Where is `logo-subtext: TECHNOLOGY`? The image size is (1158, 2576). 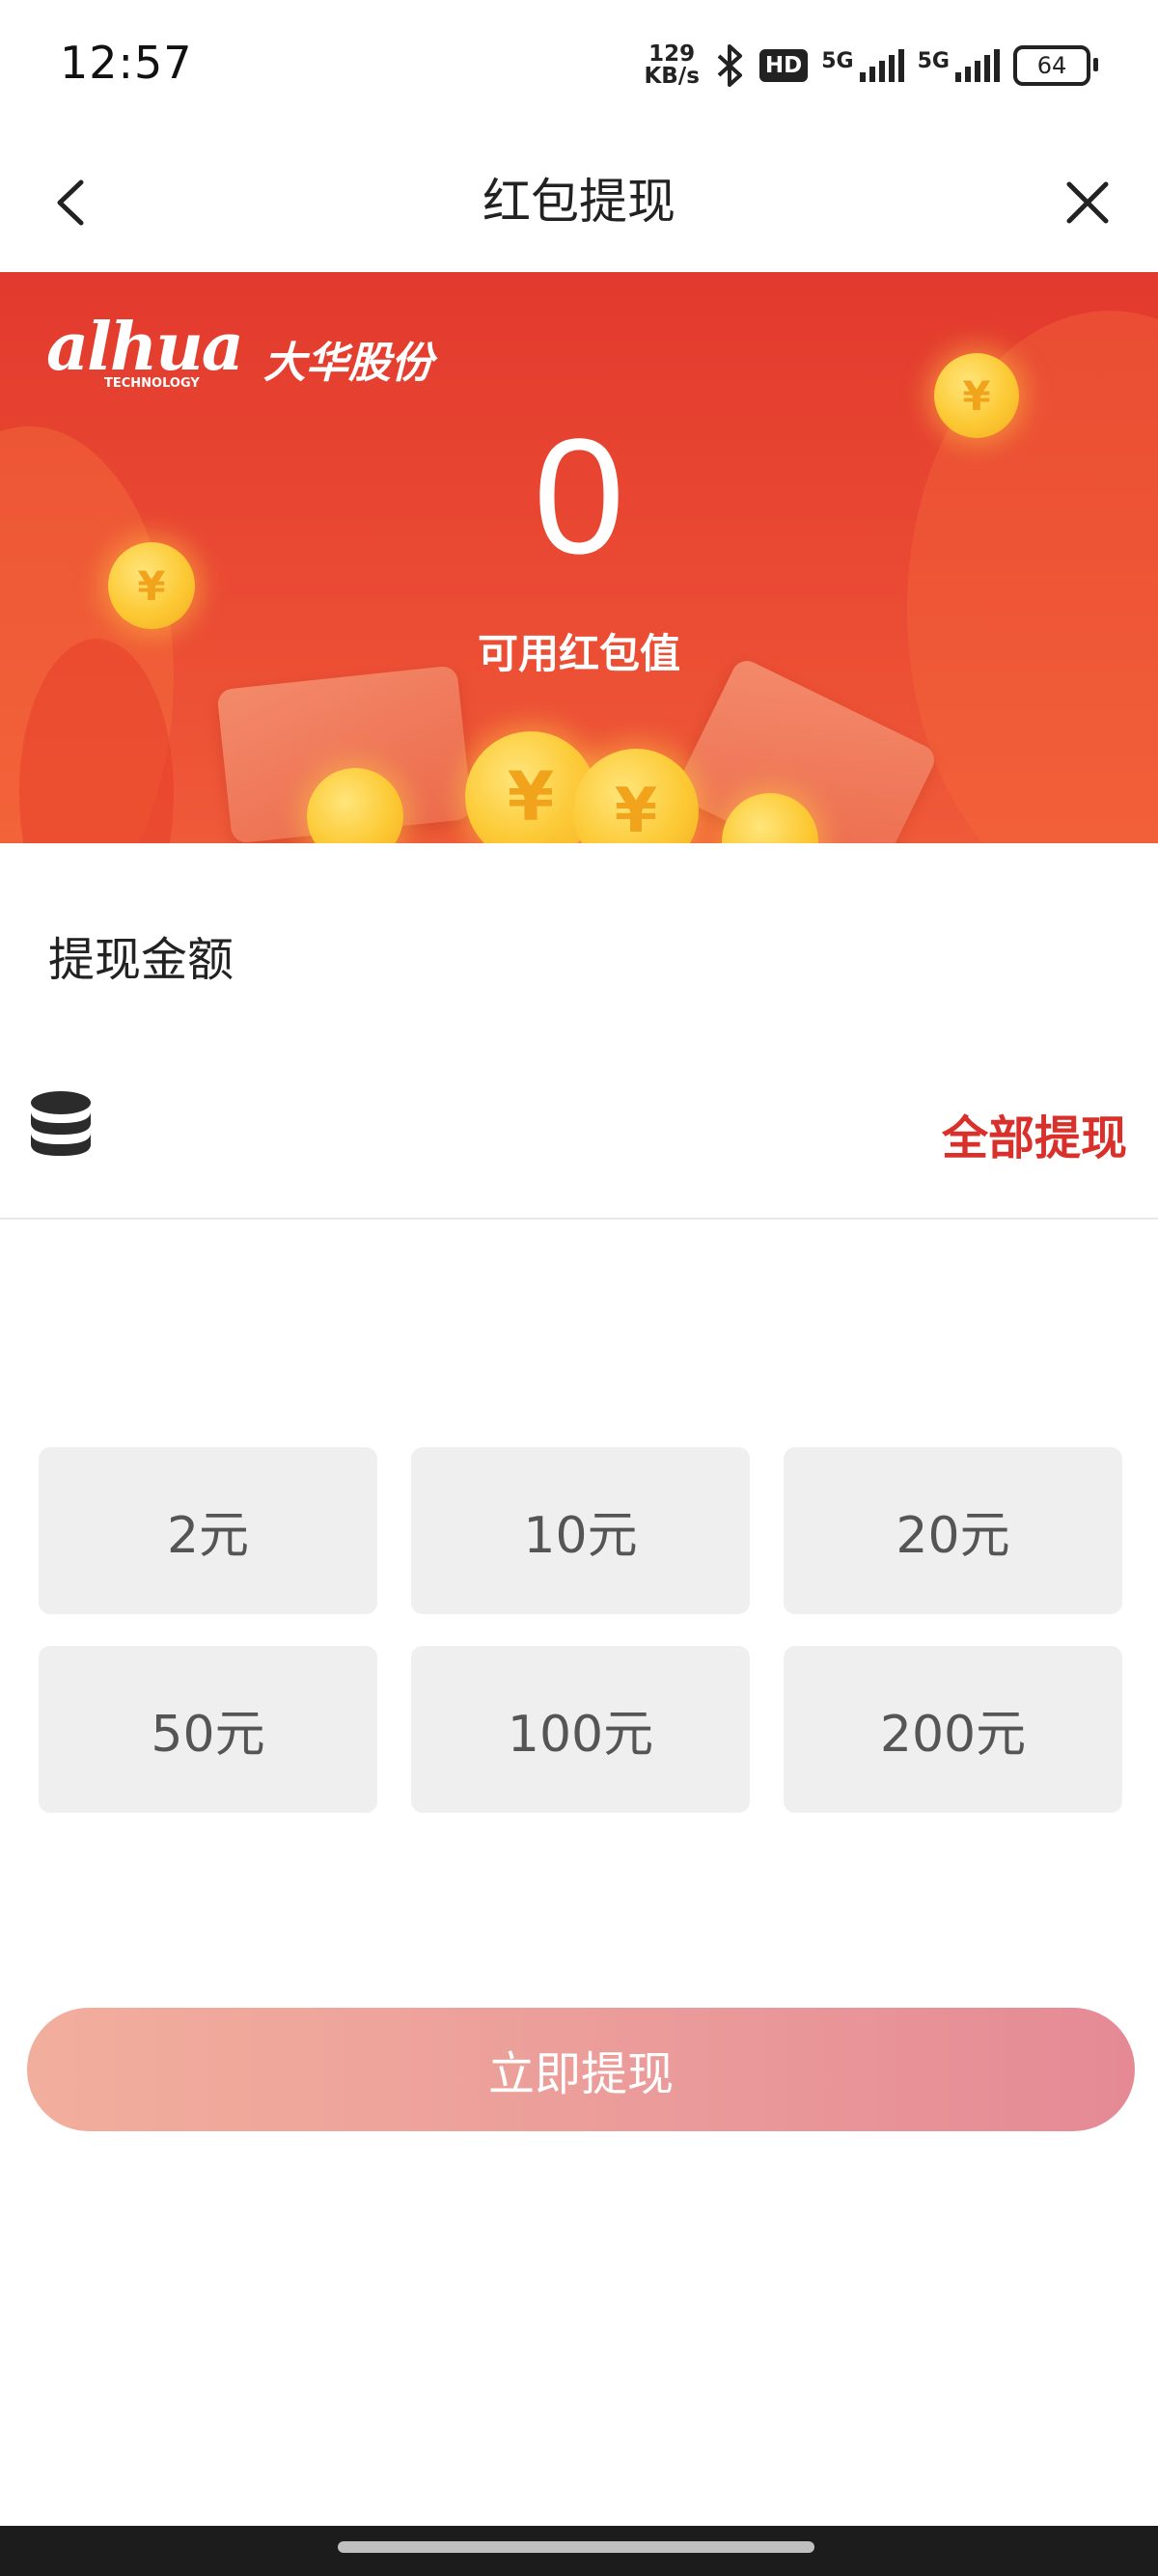 logo-subtext: TECHNOLOGY is located at coordinates (152, 384).